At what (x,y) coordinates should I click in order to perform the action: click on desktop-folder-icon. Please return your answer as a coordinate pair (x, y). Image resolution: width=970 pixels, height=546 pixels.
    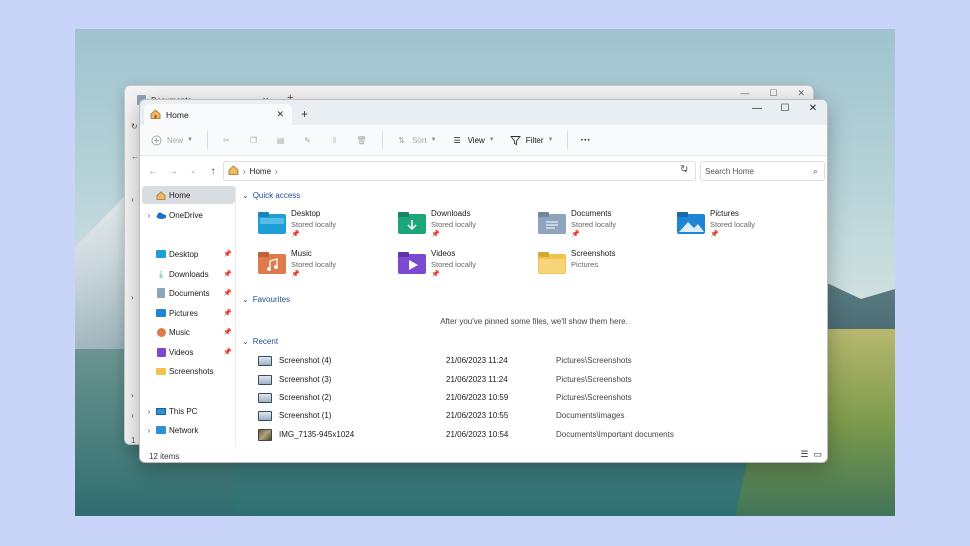
    Looking at the image, I should click on (272, 223).